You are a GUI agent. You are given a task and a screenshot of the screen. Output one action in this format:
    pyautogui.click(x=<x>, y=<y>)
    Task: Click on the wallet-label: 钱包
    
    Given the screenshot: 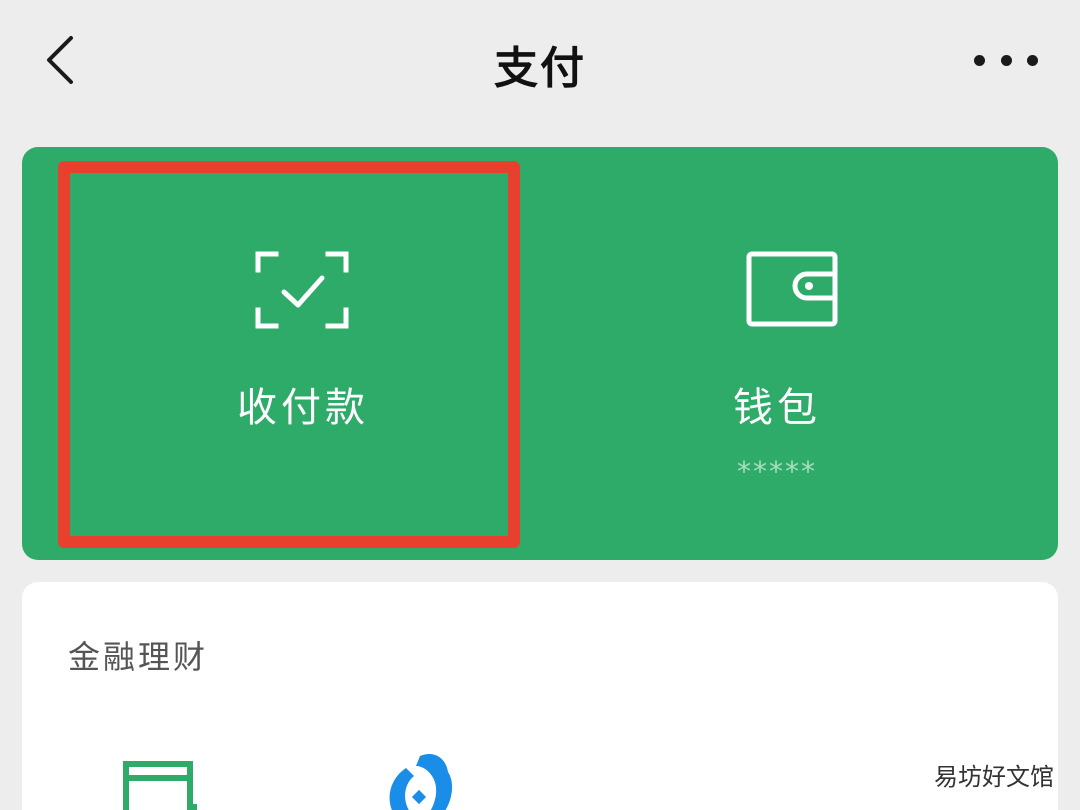 What is the action you would take?
    pyautogui.click(x=777, y=408)
    